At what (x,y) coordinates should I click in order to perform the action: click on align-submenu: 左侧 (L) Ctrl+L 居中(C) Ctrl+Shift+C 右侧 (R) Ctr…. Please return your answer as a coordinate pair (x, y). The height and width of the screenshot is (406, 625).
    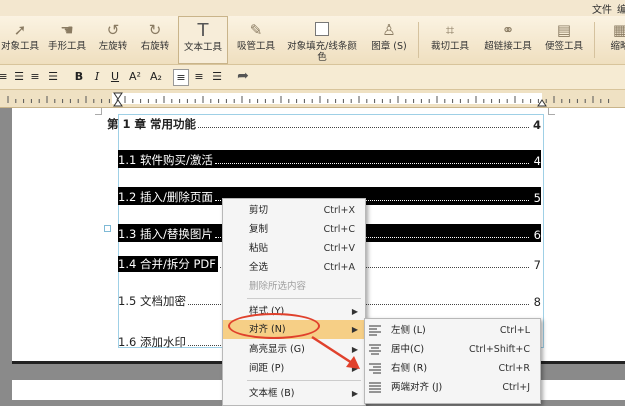
    Looking at the image, I should click on (452, 361).